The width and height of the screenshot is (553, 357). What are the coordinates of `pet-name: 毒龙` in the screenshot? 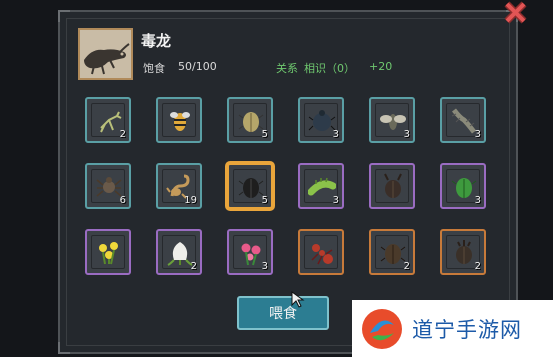 It's located at (156, 41).